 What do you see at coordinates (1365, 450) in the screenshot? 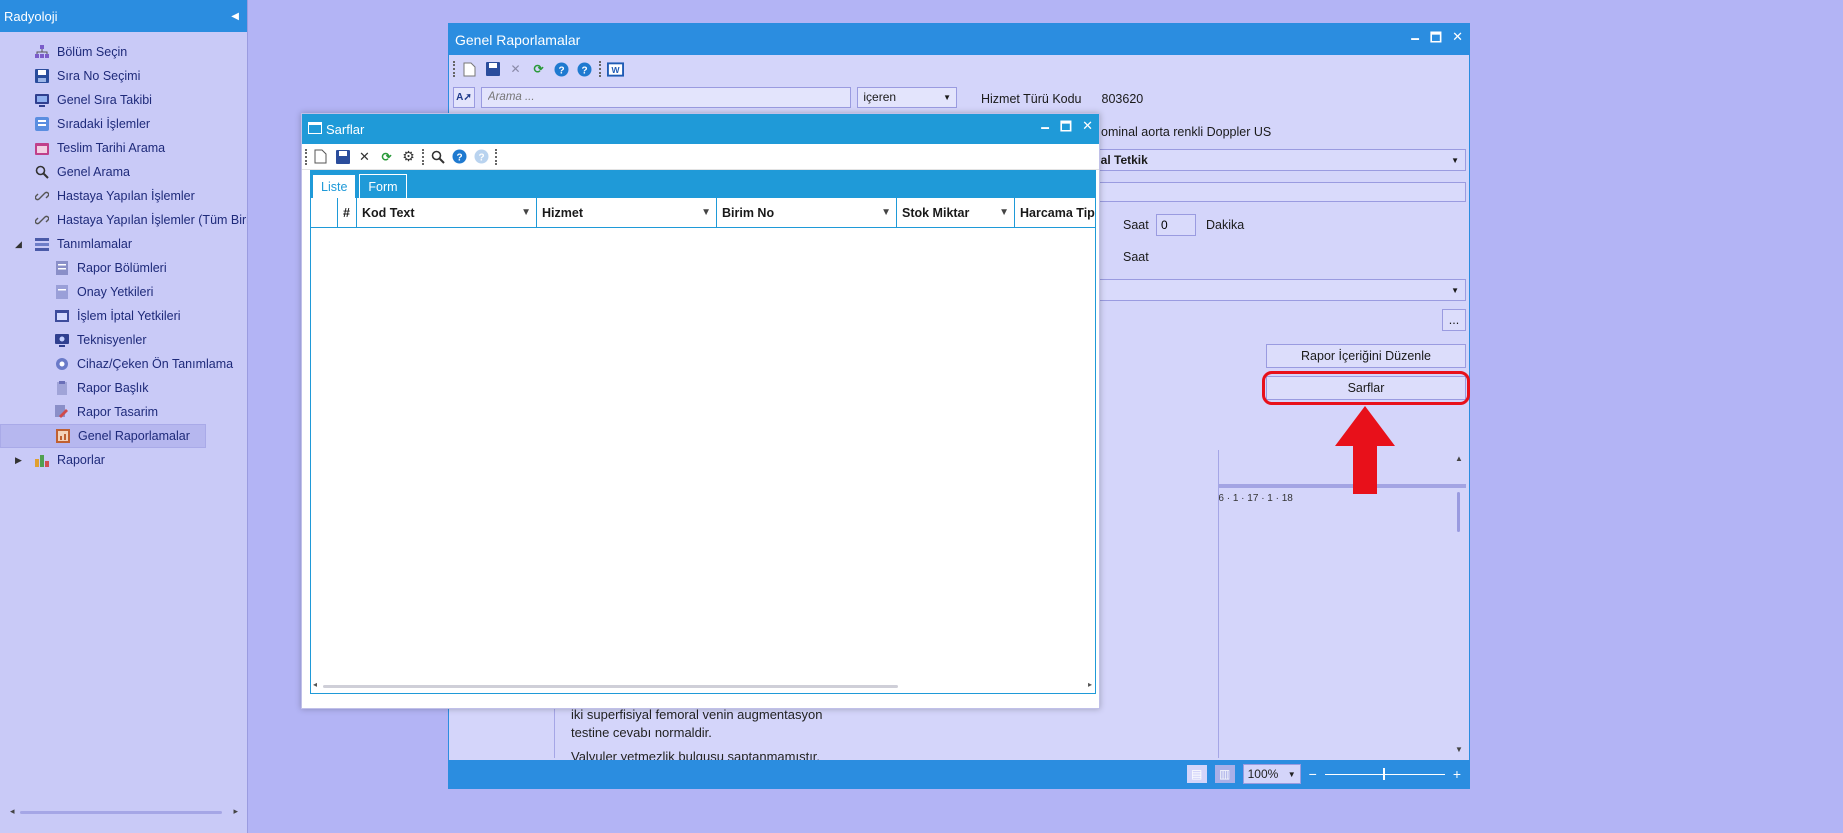
I see `red-arrow-annotation` at bounding box center [1365, 450].